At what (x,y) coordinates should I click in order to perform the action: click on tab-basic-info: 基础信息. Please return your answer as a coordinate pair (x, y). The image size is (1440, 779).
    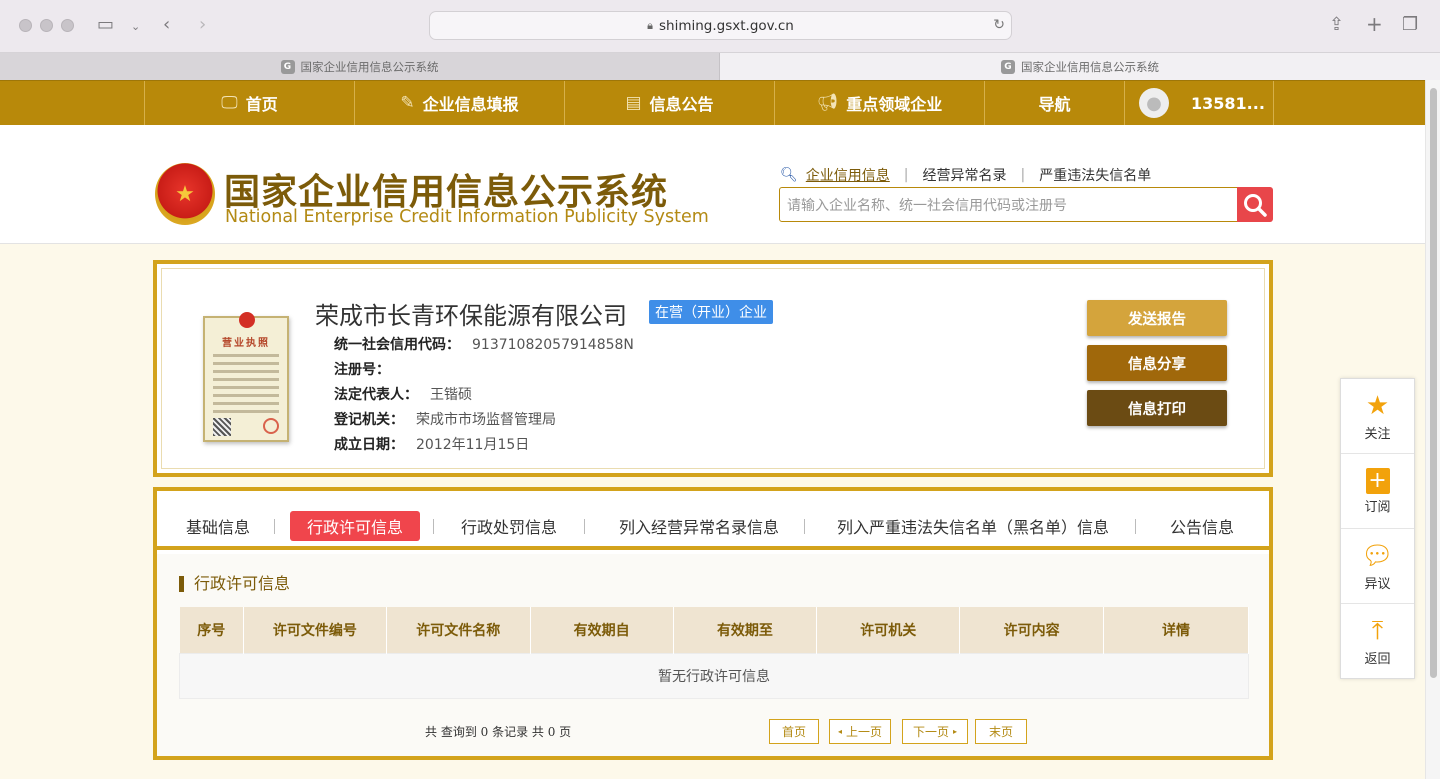
    Looking at the image, I should click on (218, 526).